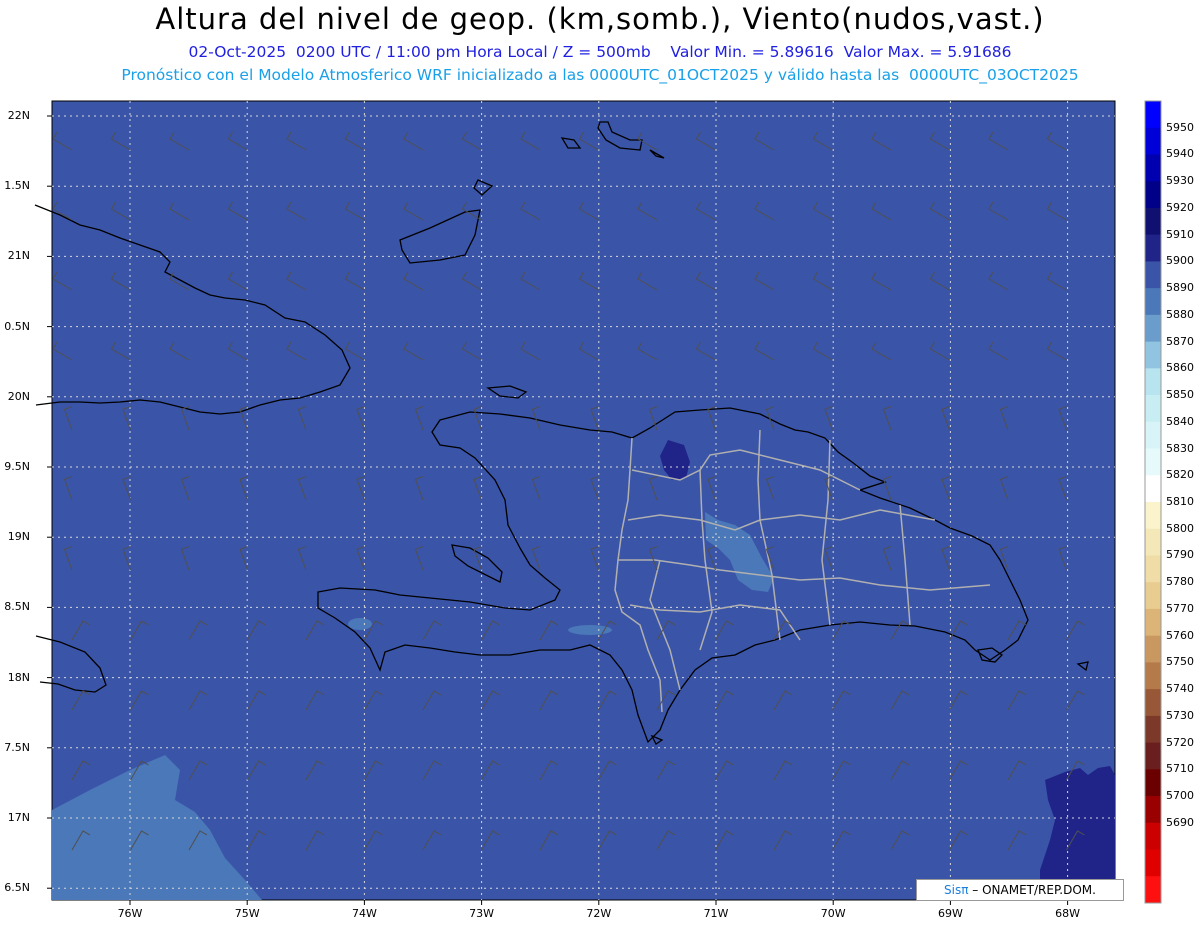 The width and height of the screenshot is (1200, 927). I want to click on colorbar-level-label: 5870, so click(1180, 341).